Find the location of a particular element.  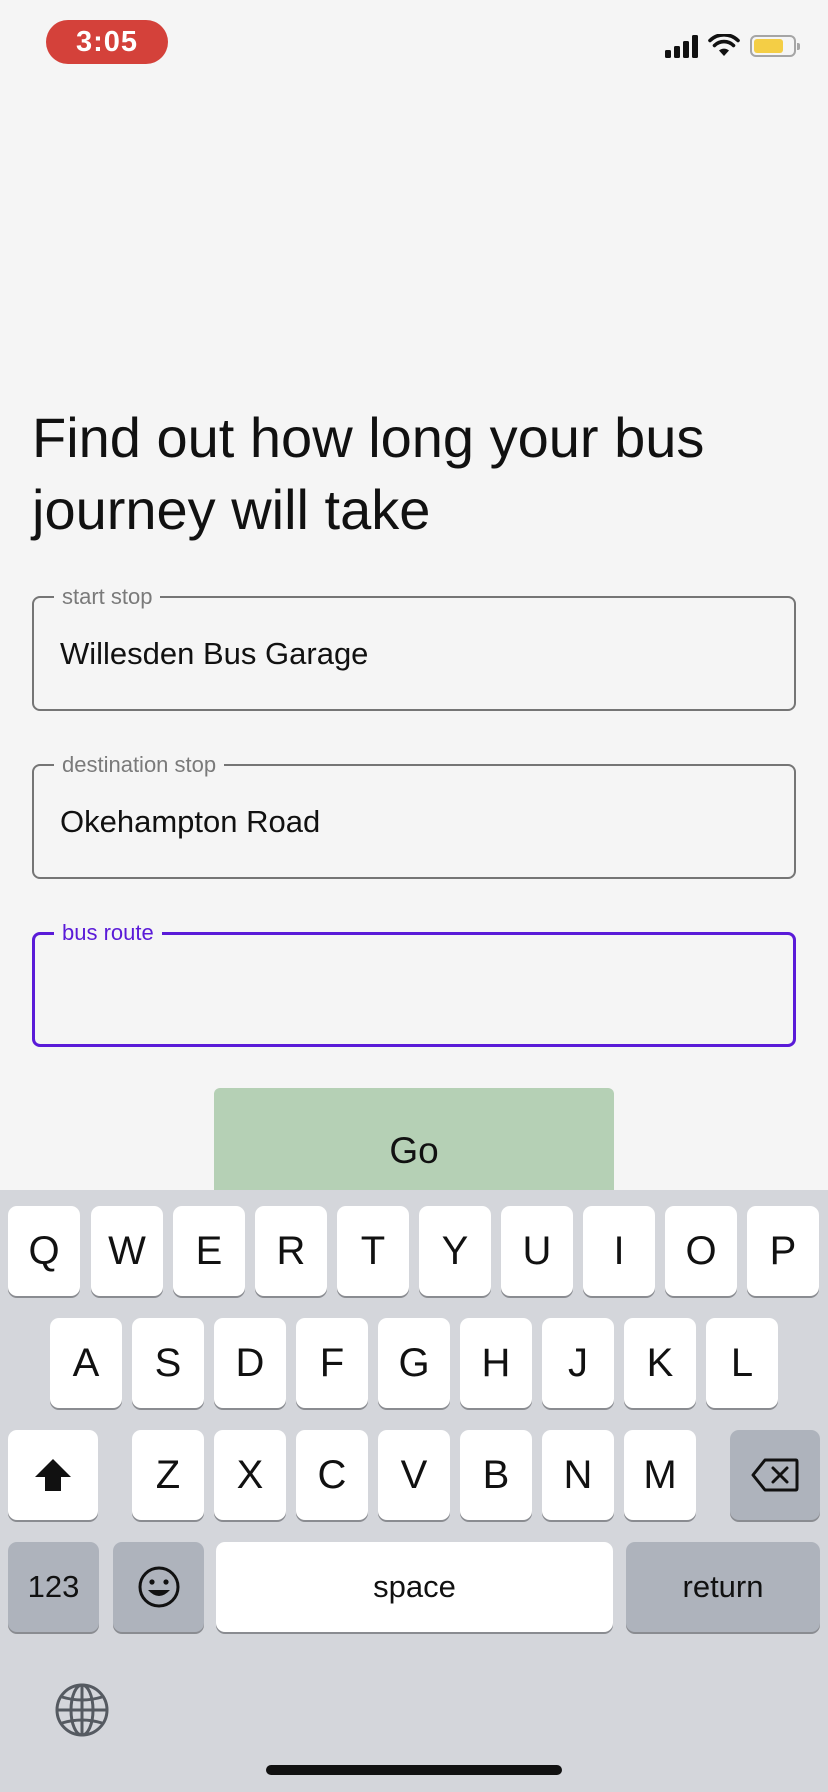

battery-fill is located at coordinates (768, 46).